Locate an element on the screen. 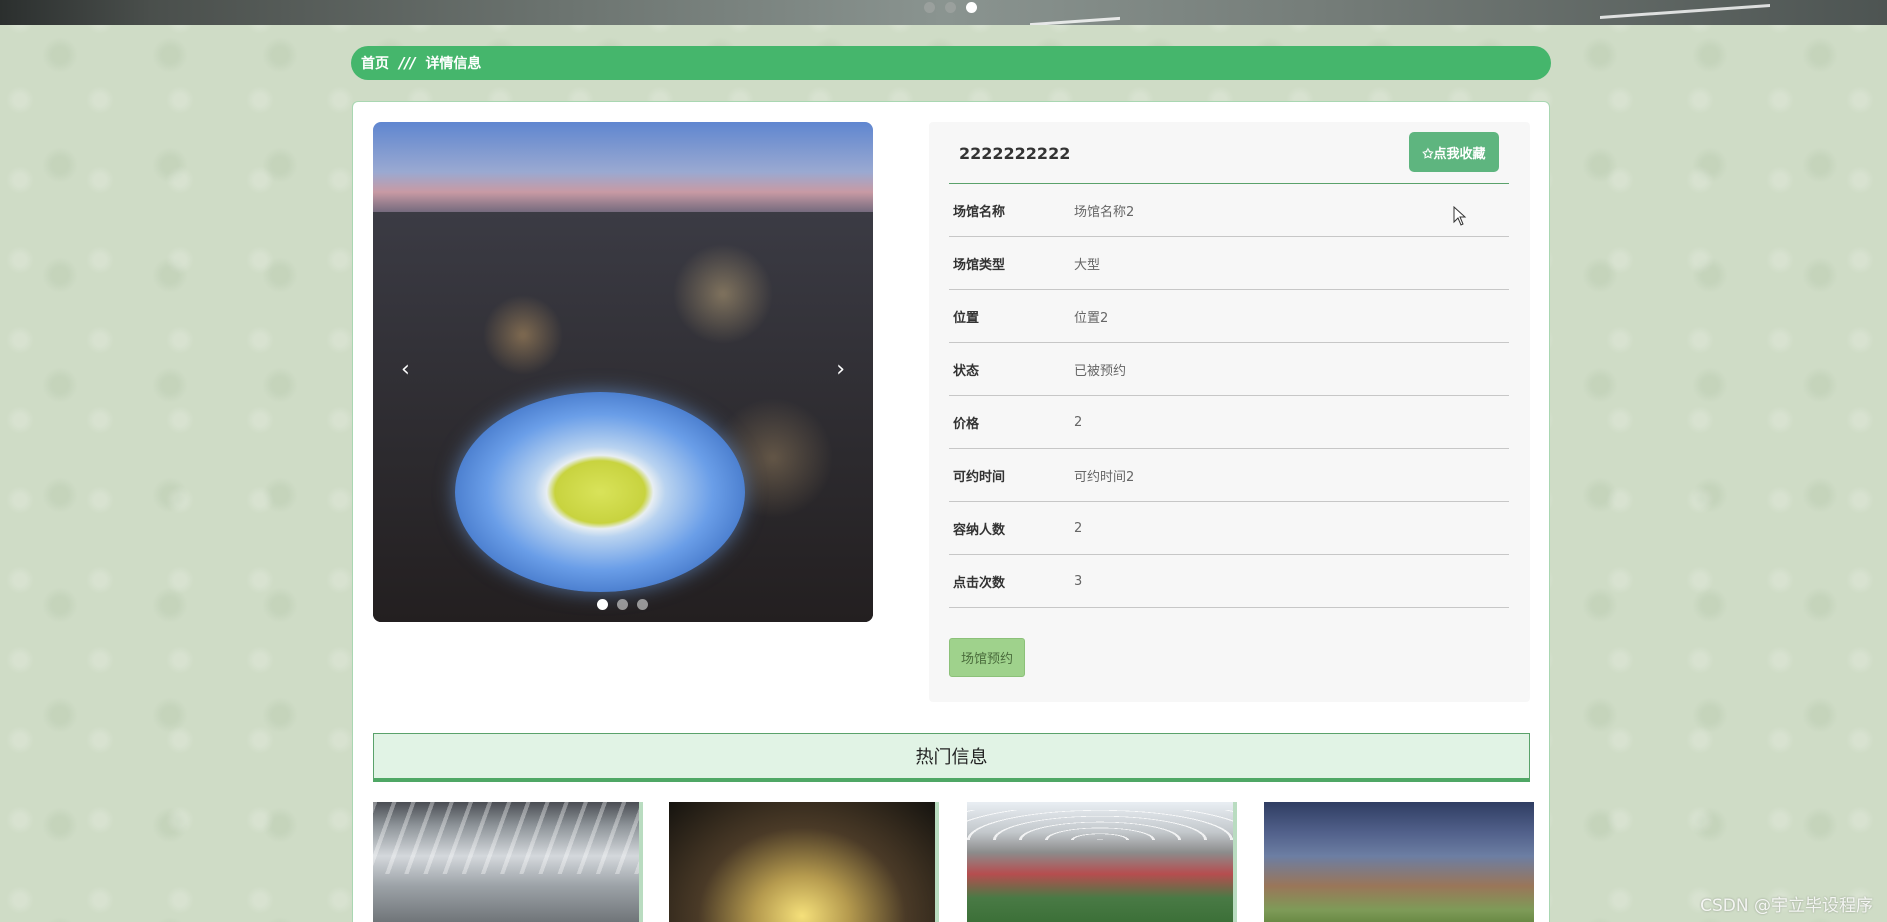 The width and height of the screenshot is (1887, 922). field-row-venue-name: 场馆名称 场馆名称2 is located at coordinates (1229, 210).